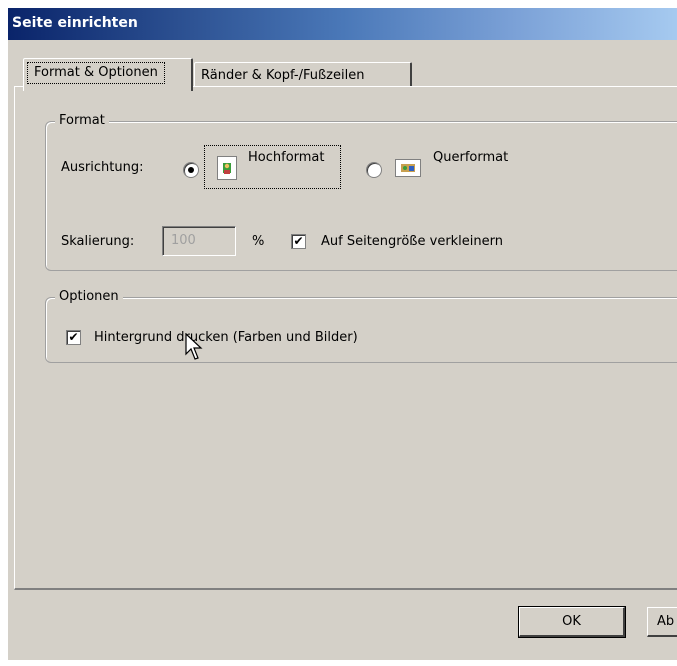 The width and height of the screenshot is (677, 666). What do you see at coordinates (286, 157) in the screenshot?
I see `portrait-label: Hochformat` at bounding box center [286, 157].